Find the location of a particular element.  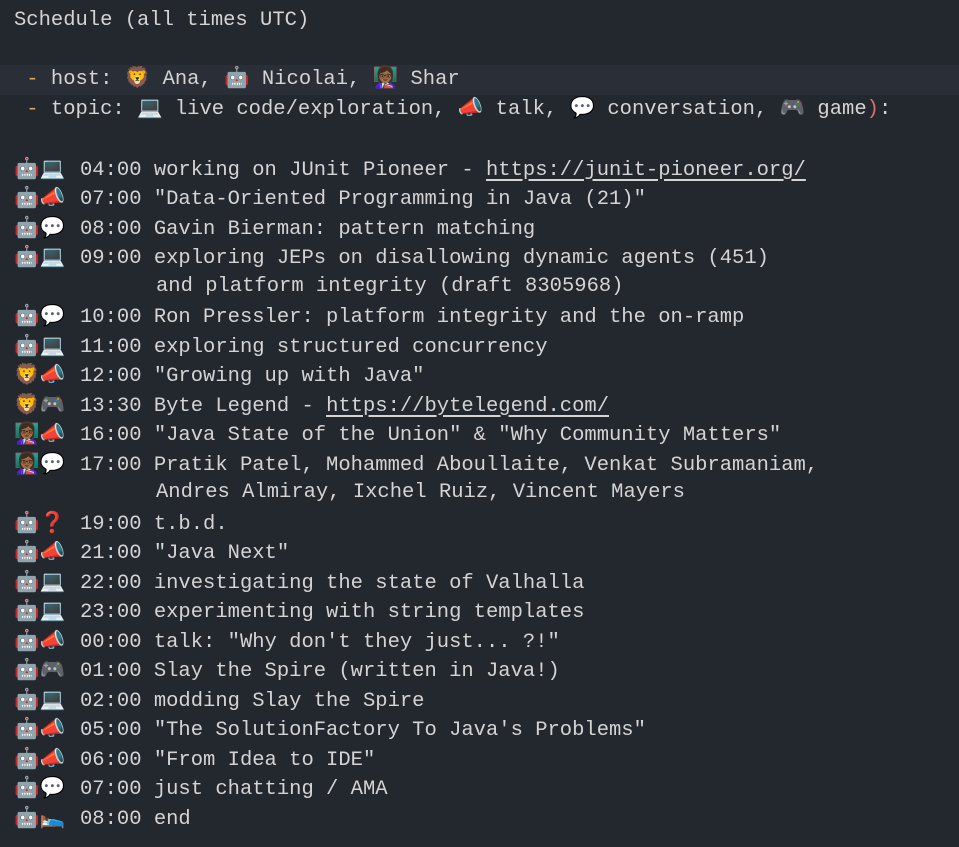

colon: : is located at coordinates (885, 109).